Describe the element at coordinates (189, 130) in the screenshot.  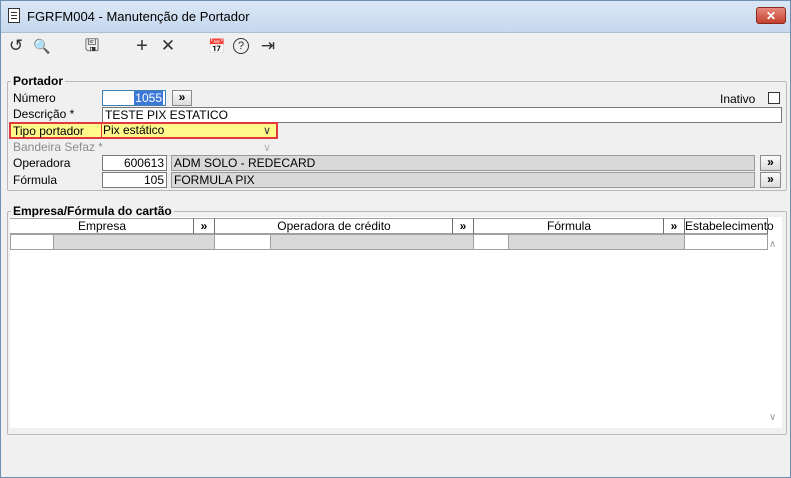
I see `tipo-portador-select: Pix estático` at that location.